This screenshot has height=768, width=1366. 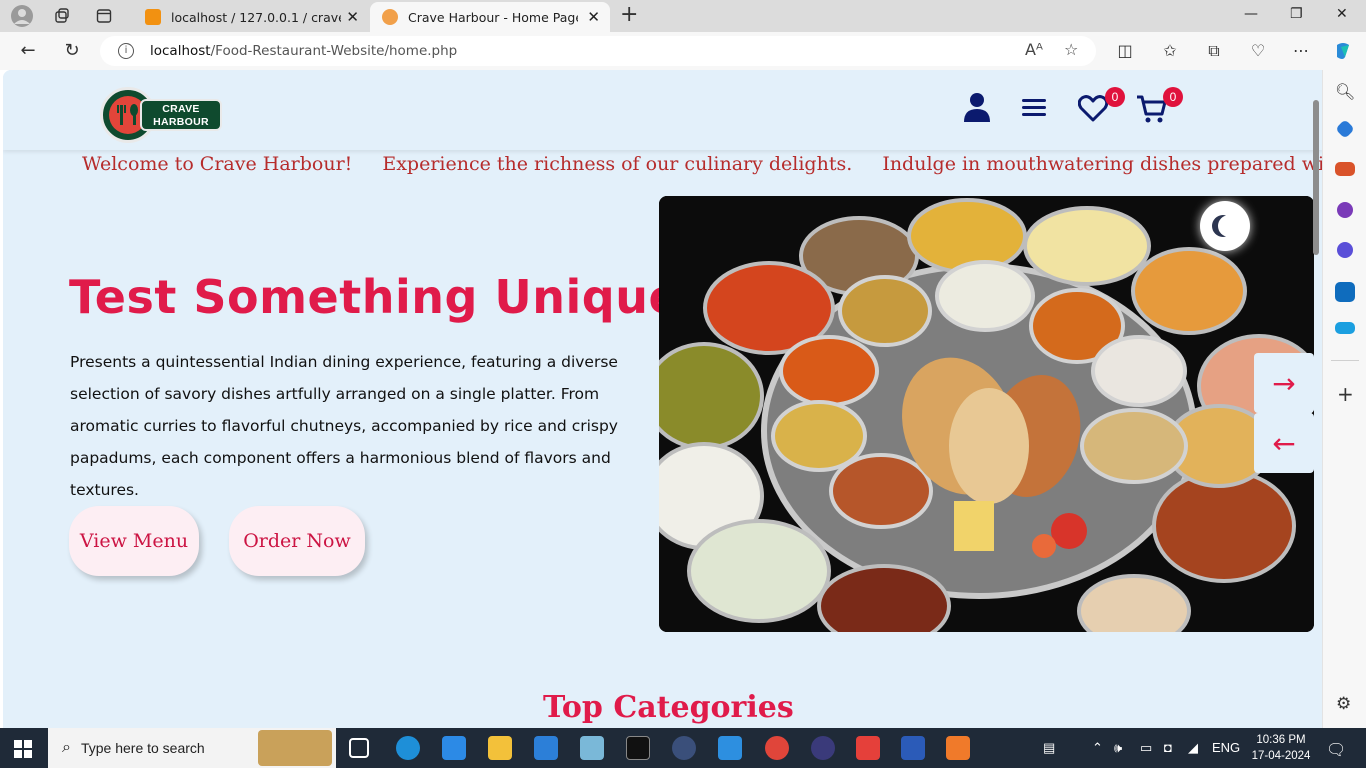 What do you see at coordinates (1168, 747) in the screenshot?
I see `camera-icon: ◘` at bounding box center [1168, 747].